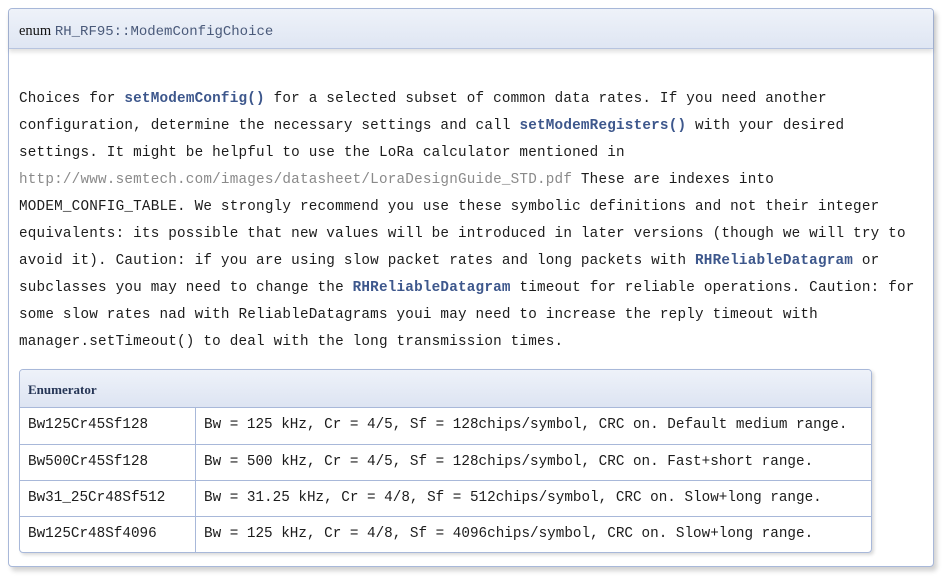 This screenshot has height=577, width=945. I want to click on code-link: setModemRegisters(), so click(602, 126).